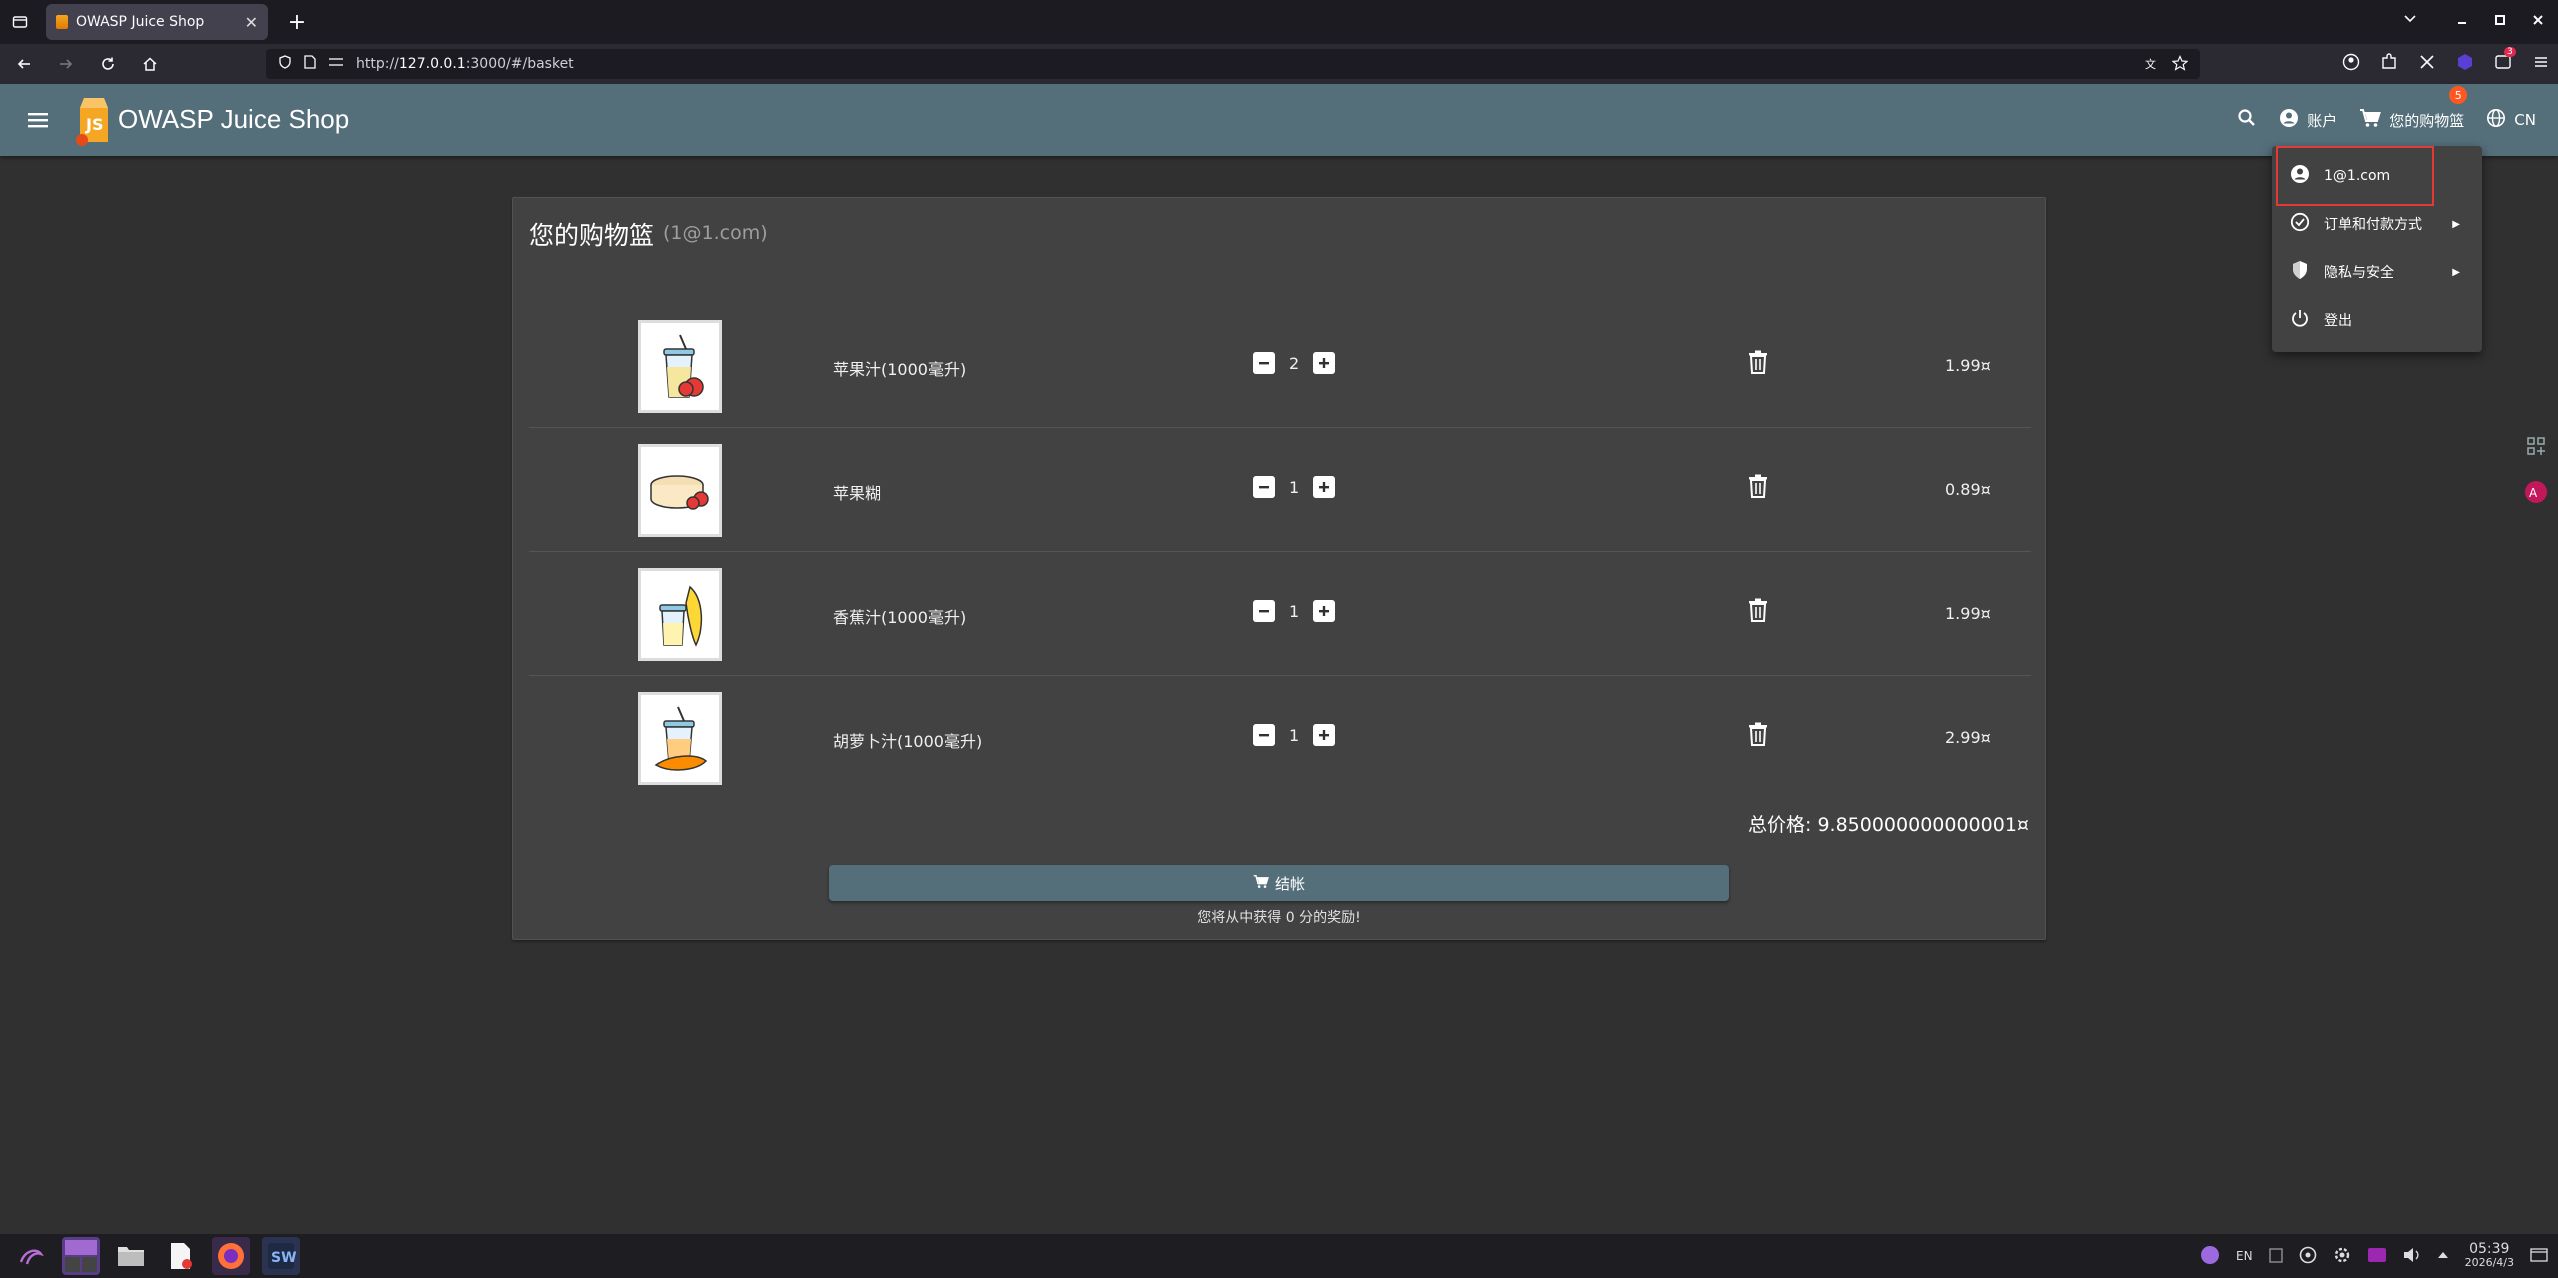 This screenshot has height=1278, width=2558. I want to click on tools-icon, so click(2427, 64).